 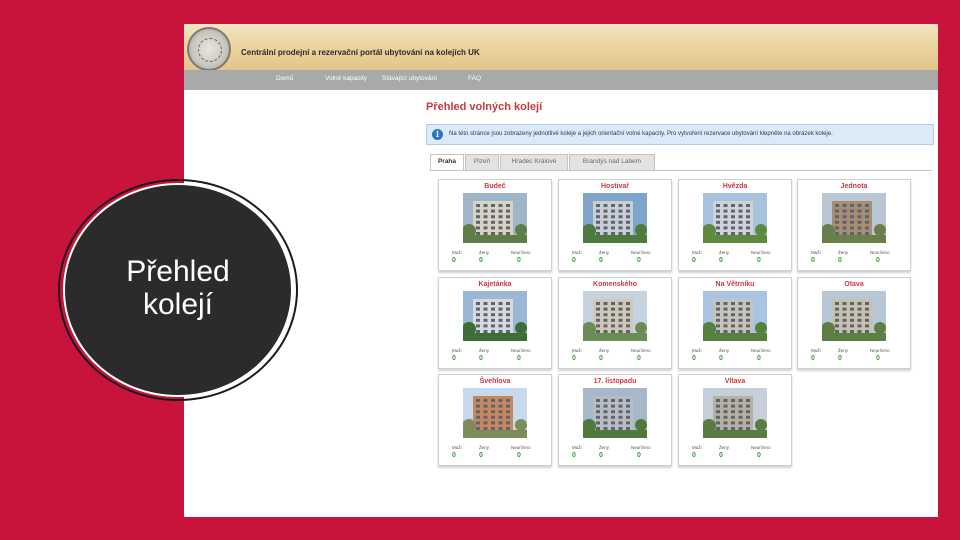 What do you see at coordinates (346, 78) in the screenshot?
I see `nav-item-free-capacity: Volné kapacity` at bounding box center [346, 78].